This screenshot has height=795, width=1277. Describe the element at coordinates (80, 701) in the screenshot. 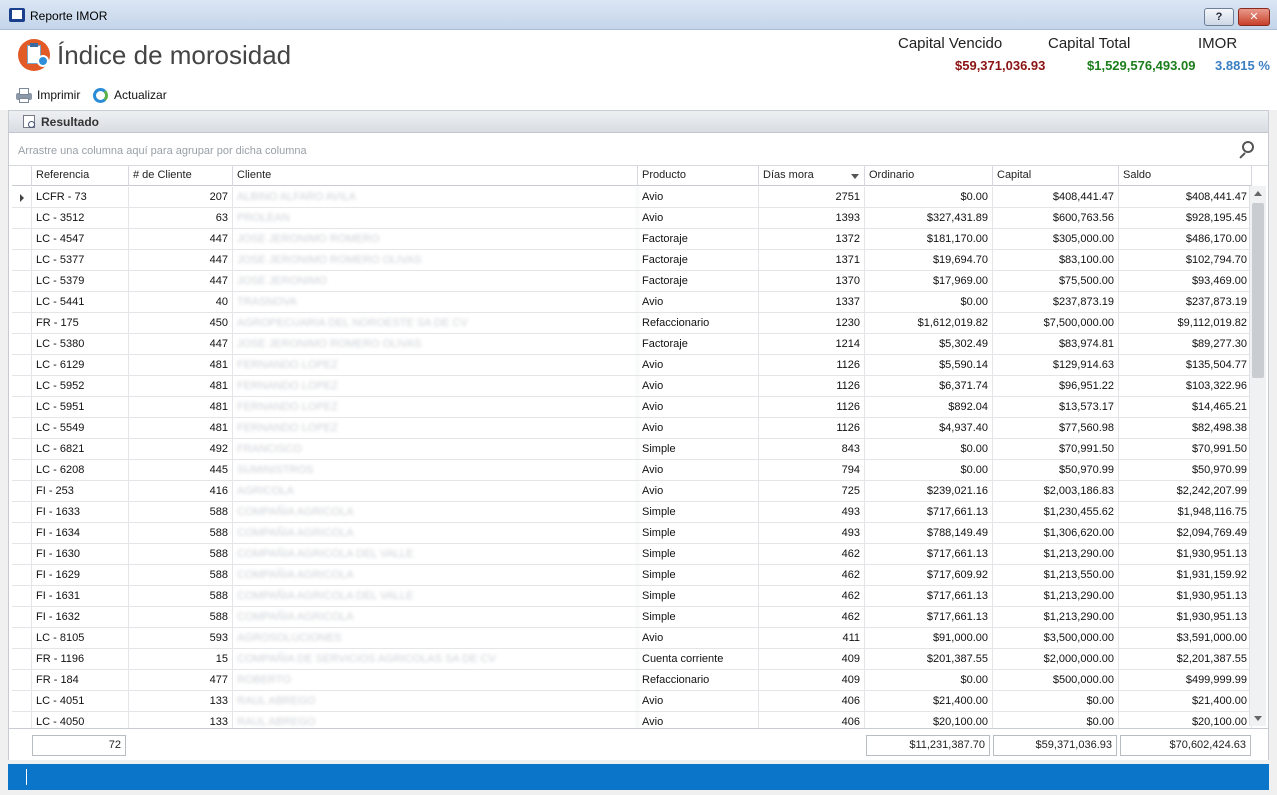

I see `cell-referencia: LC - 4051` at that location.